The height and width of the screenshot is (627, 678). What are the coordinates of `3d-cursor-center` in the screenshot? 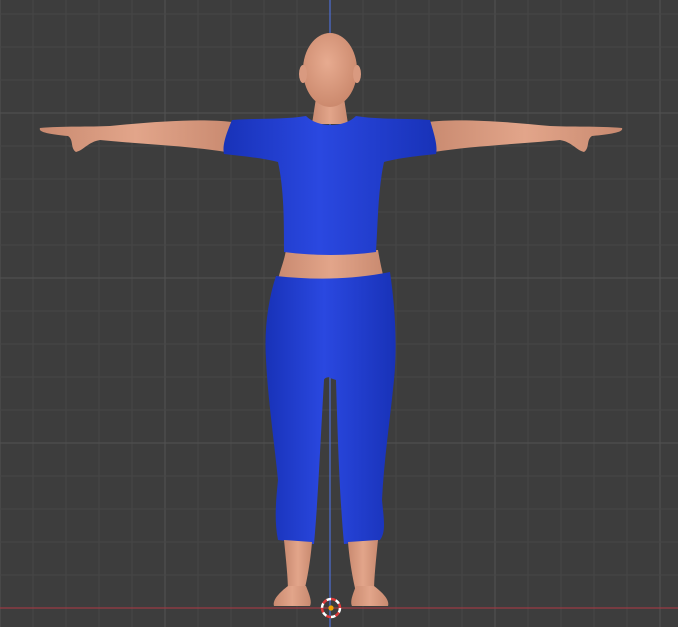 It's located at (331, 608).